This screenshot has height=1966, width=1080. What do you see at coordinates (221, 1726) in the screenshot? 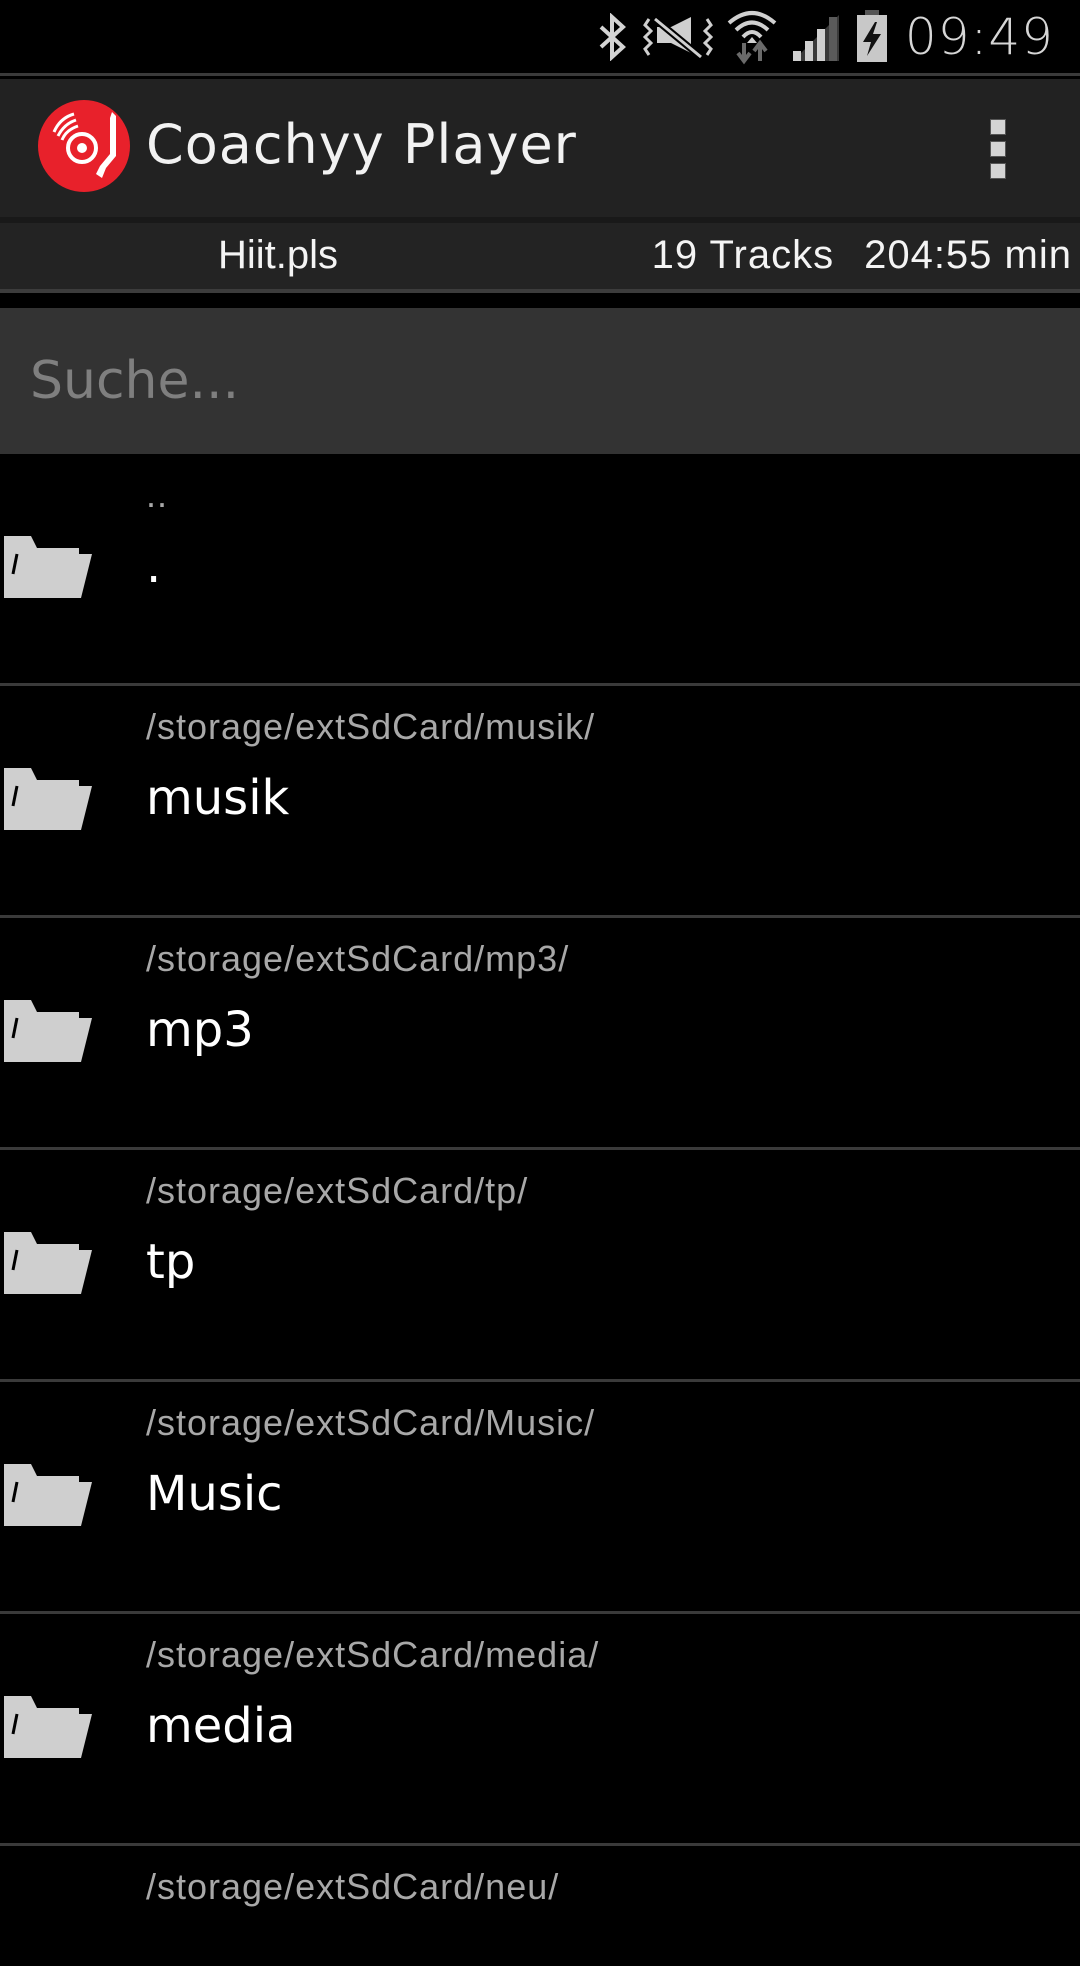
I see `folder-name: media` at bounding box center [221, 1726].